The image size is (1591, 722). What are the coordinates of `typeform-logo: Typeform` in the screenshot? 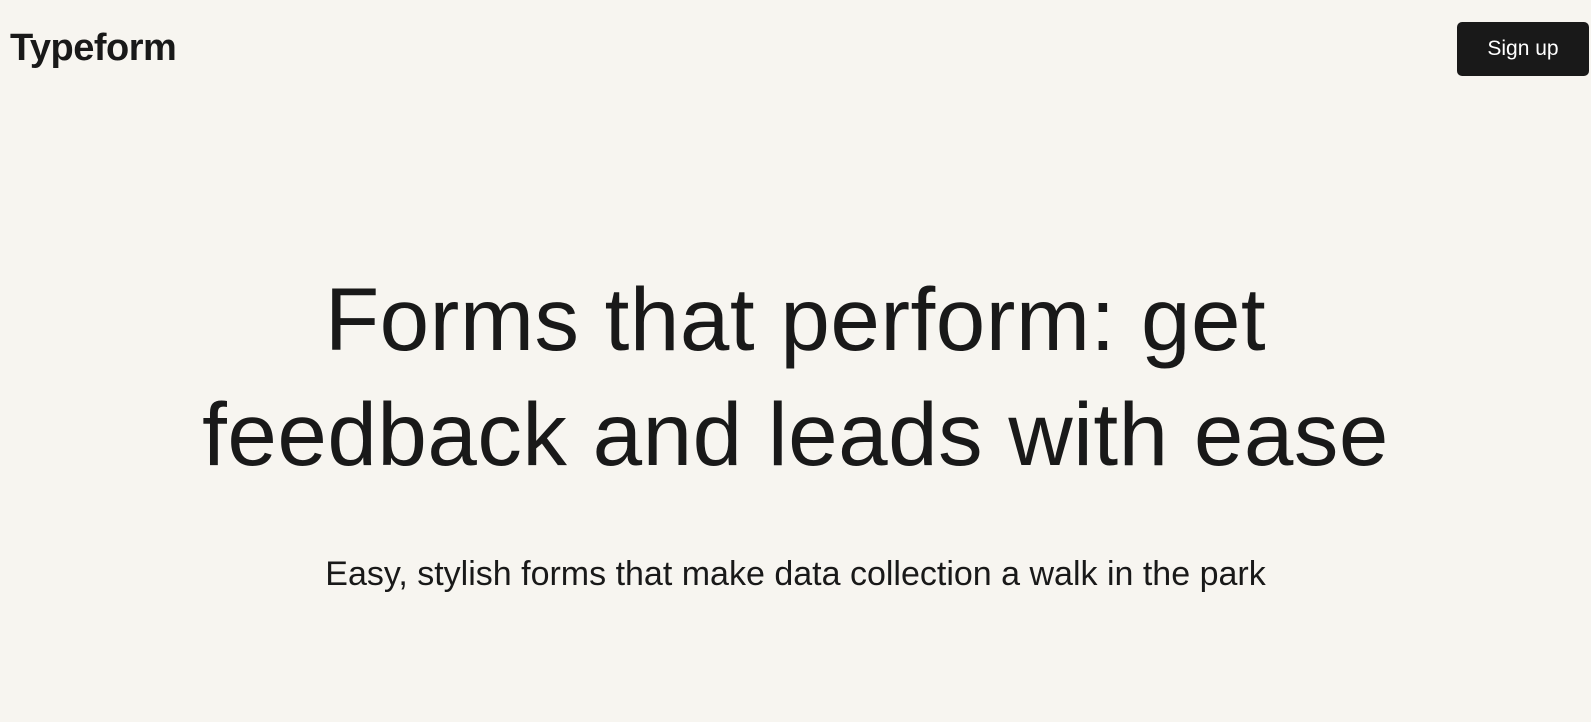 It's located at (93, 48).